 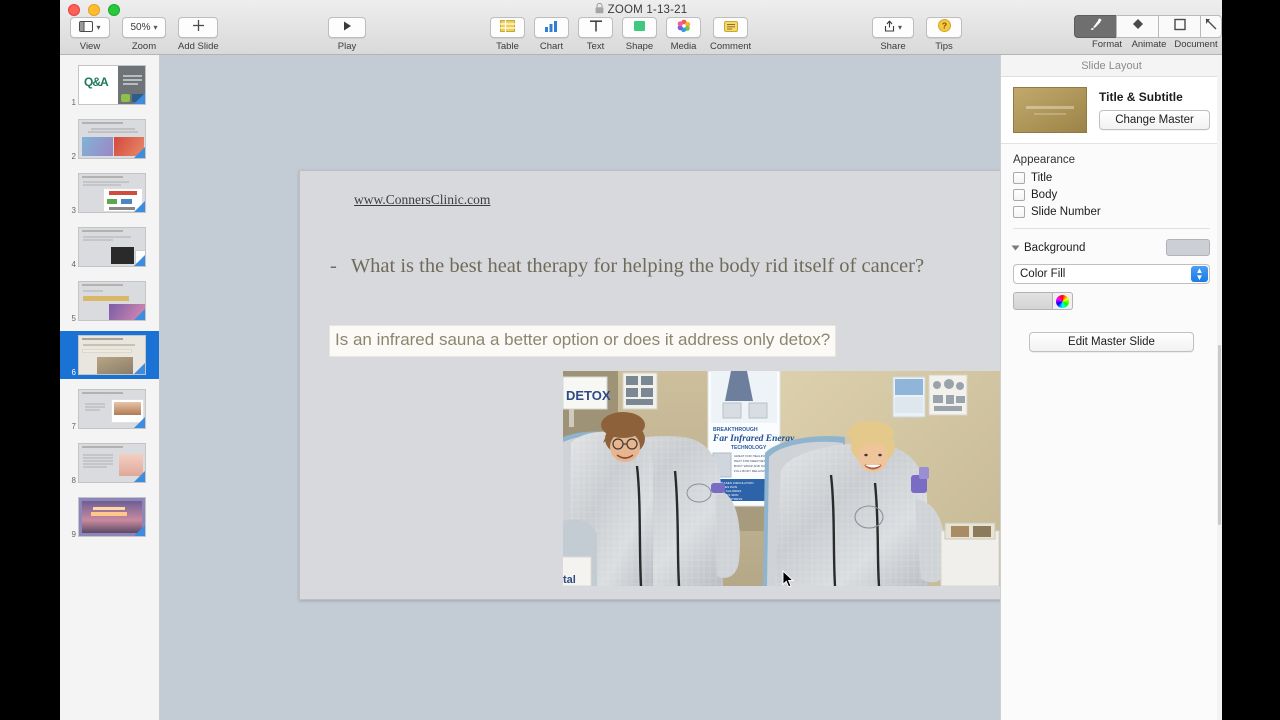 I want to click on change-master-button: Change Master, so click(x=1154, y=120).